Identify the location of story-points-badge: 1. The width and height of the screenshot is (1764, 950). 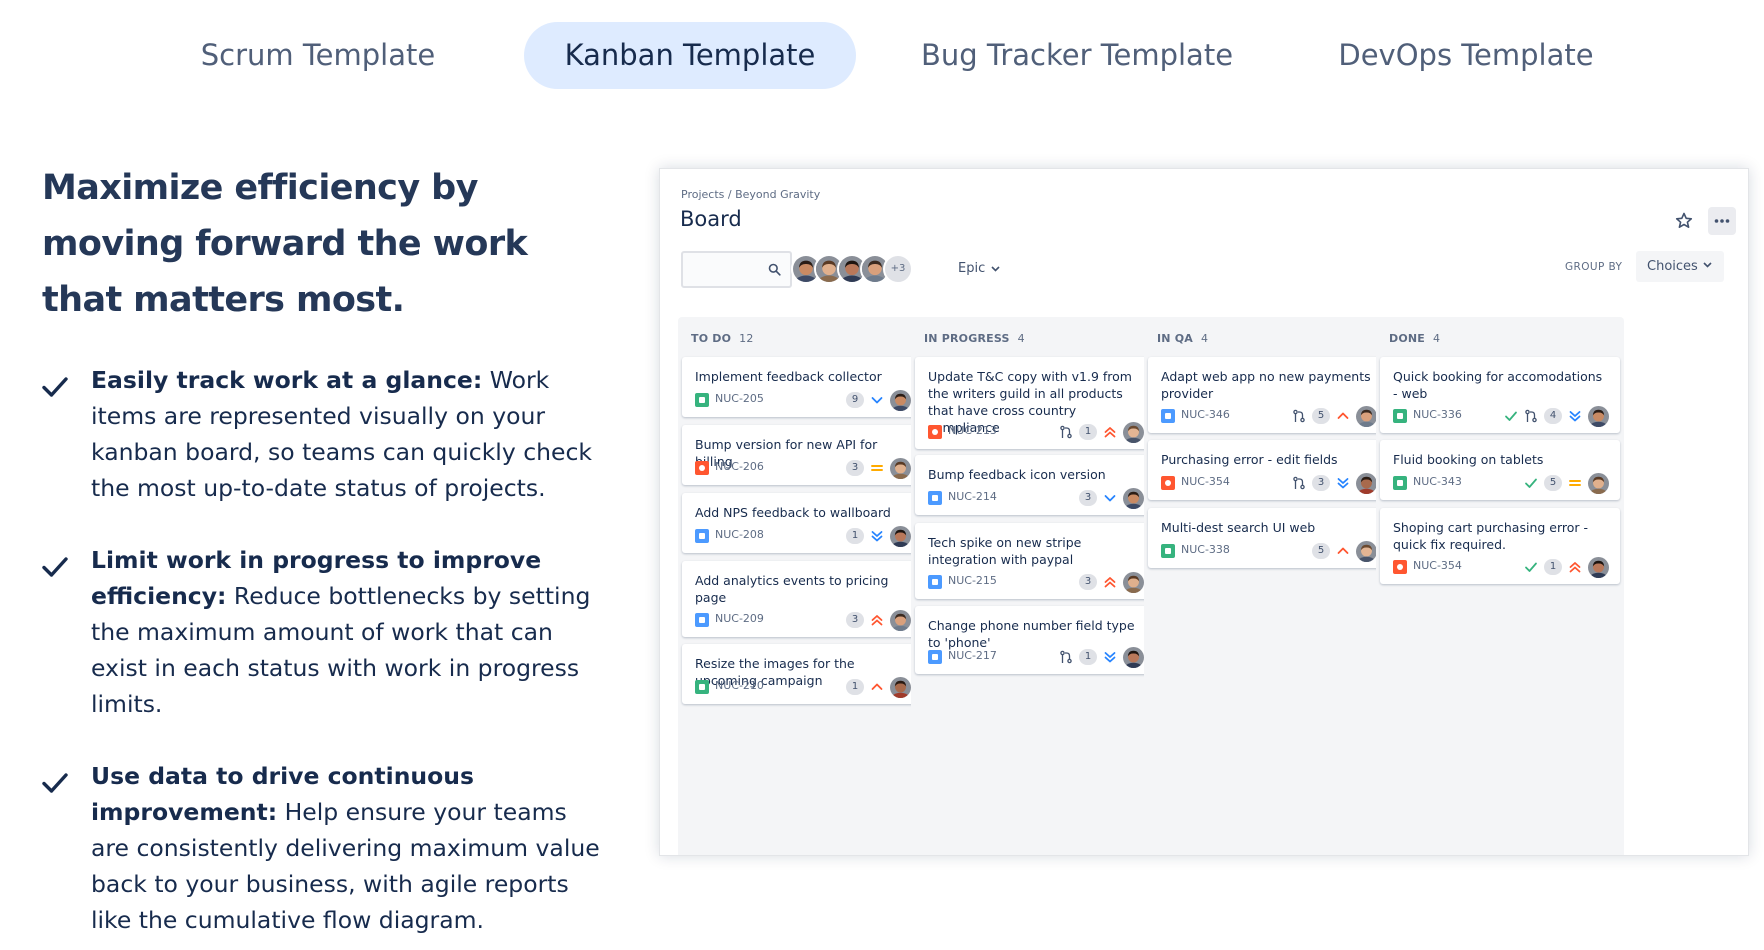
(1553, 567).